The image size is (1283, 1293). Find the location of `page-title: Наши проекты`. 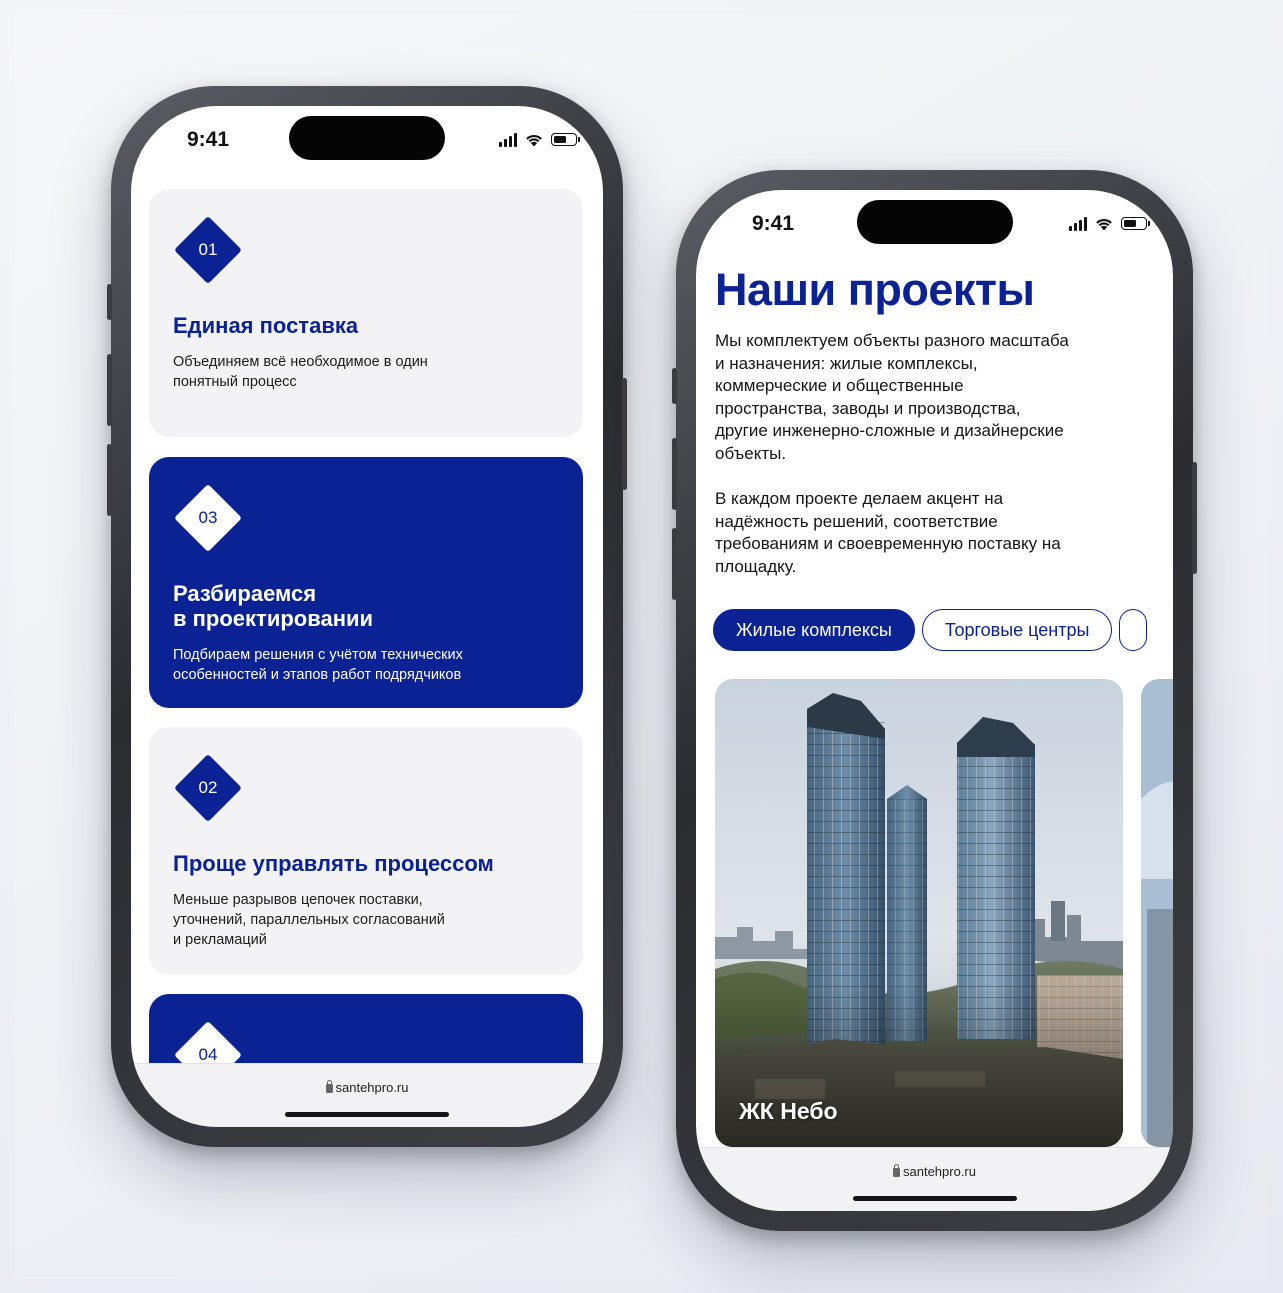

page-title: Наши проекты is located at coordinates (875, 289).